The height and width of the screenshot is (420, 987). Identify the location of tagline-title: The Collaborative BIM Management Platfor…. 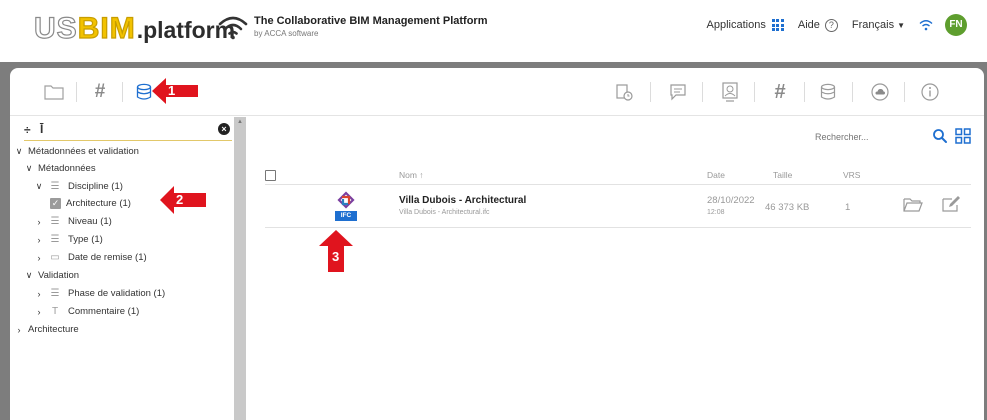
(371, 21).